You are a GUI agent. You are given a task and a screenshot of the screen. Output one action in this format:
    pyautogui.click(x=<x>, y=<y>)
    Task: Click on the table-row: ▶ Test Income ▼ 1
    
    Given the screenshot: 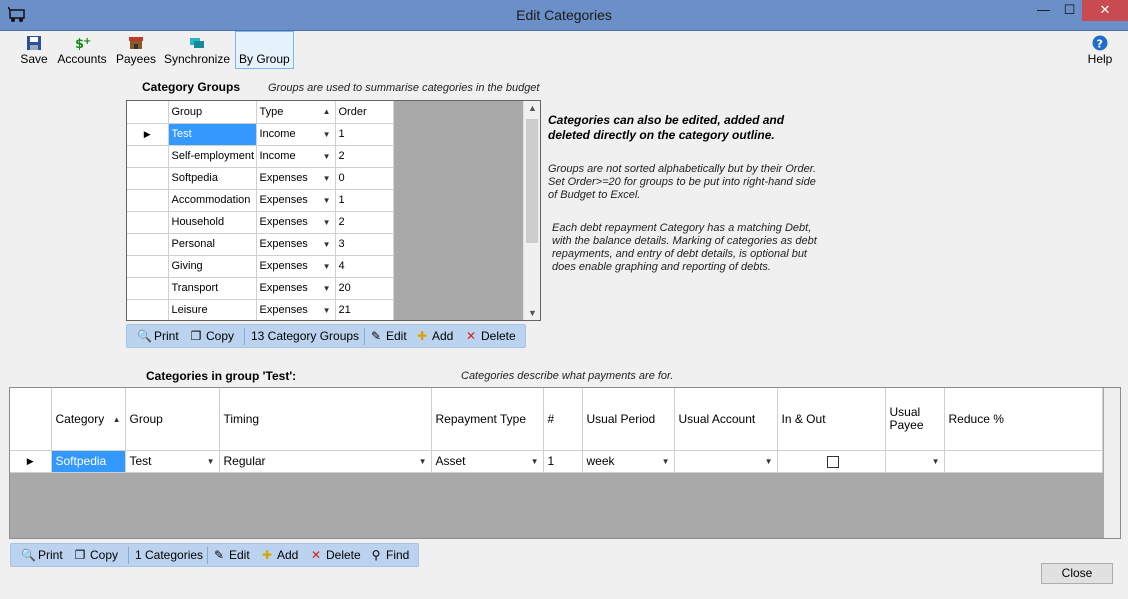 What is the action you would take?
    pyautogui.click(x=260, y=134)
    